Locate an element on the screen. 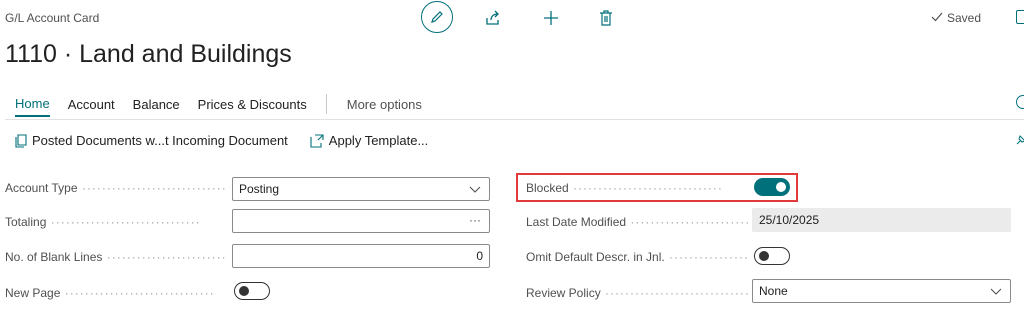 This screenshot has width=1024, height=329. review-policy-label: Review Policy is located at coordinates (637, 293).